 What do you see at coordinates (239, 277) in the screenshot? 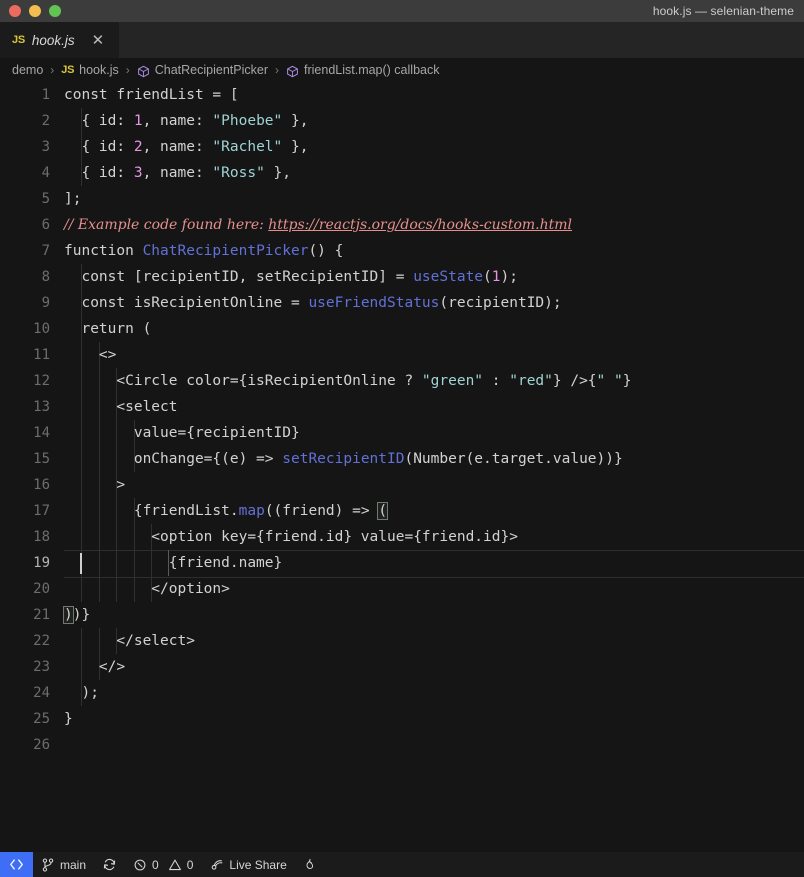
I see `code-token-plain: const [recipientID, setRecipientID] =` at bounding box center [239, 277].